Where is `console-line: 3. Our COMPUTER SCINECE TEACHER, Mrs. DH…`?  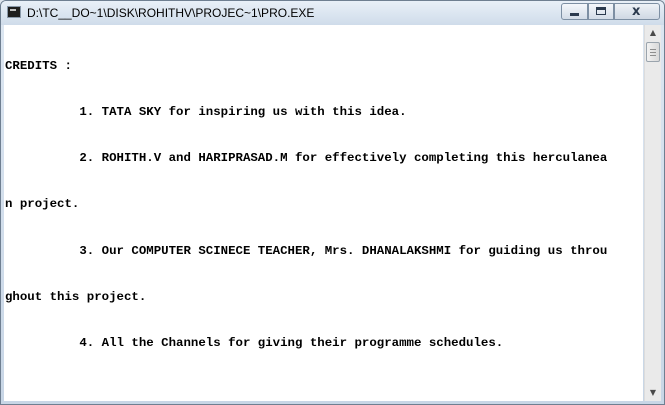
console-line: 3. Our COMPUTER SCINECE TEACHER, Mrs. DH… is located at coordinates (306, 250).